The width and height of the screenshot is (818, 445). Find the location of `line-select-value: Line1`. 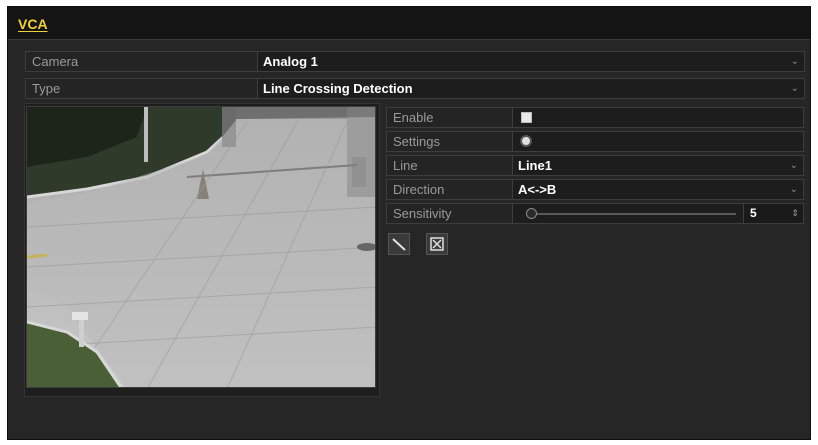

line-select-value: Line1 is located at coordinates (532, 165).